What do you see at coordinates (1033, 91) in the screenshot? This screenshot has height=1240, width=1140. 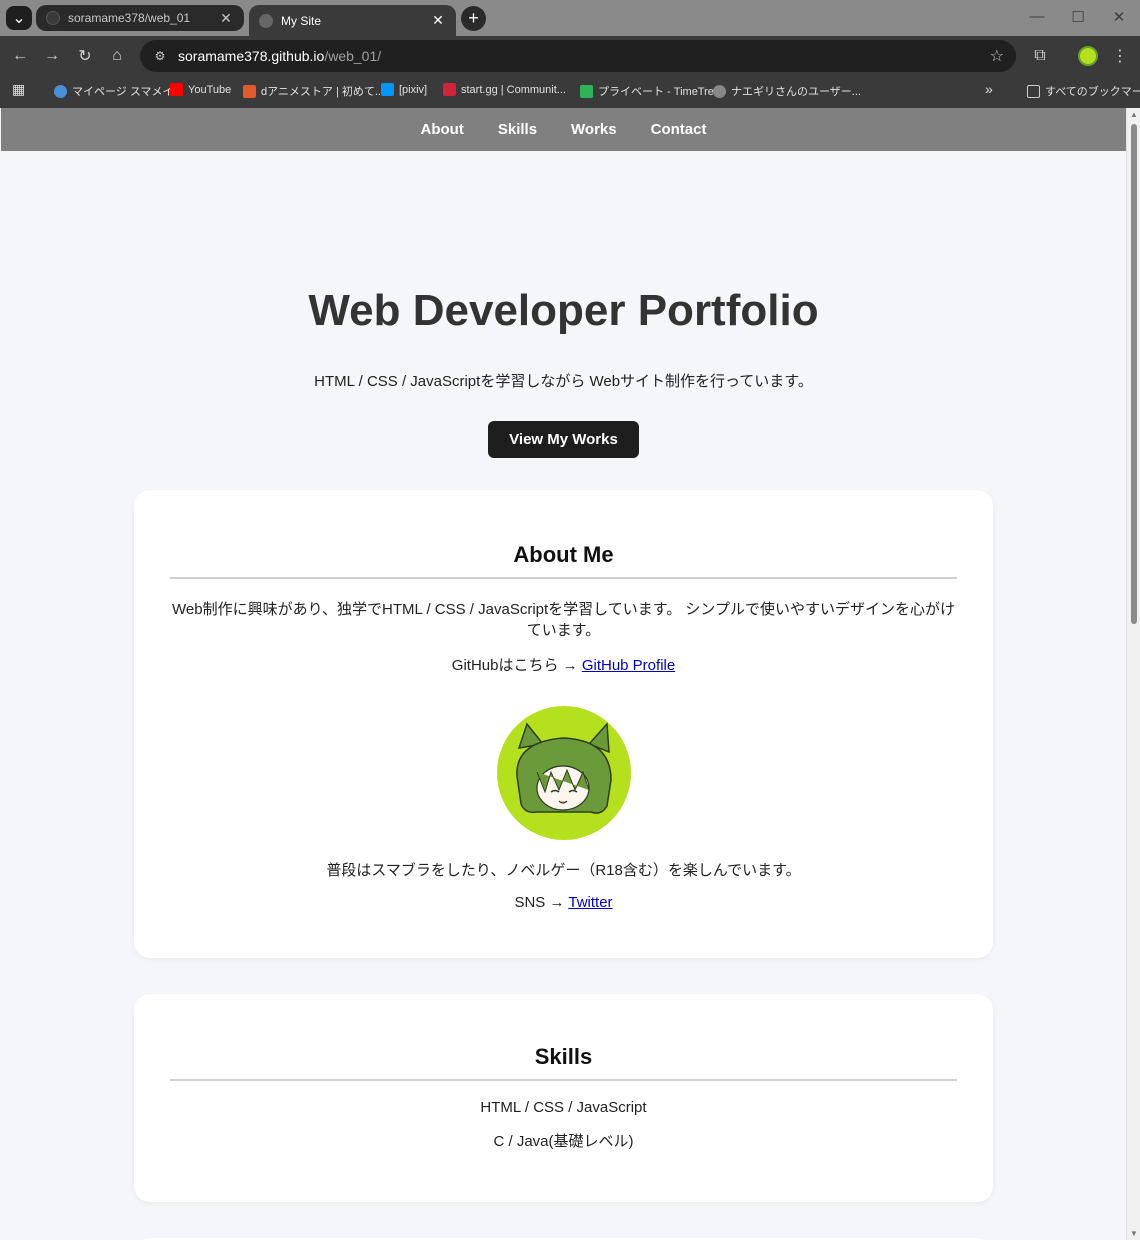 I see `folder-icon` at bounding box center [1033, 91].